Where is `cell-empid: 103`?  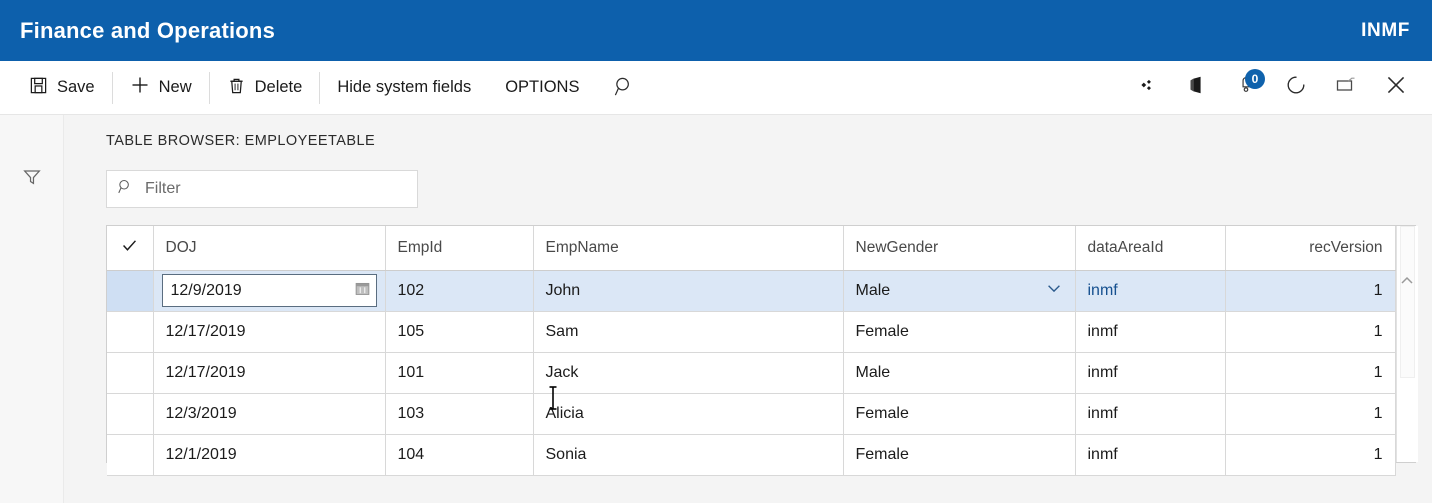
cell-empid: 103 is located at coordinates (459, 414).